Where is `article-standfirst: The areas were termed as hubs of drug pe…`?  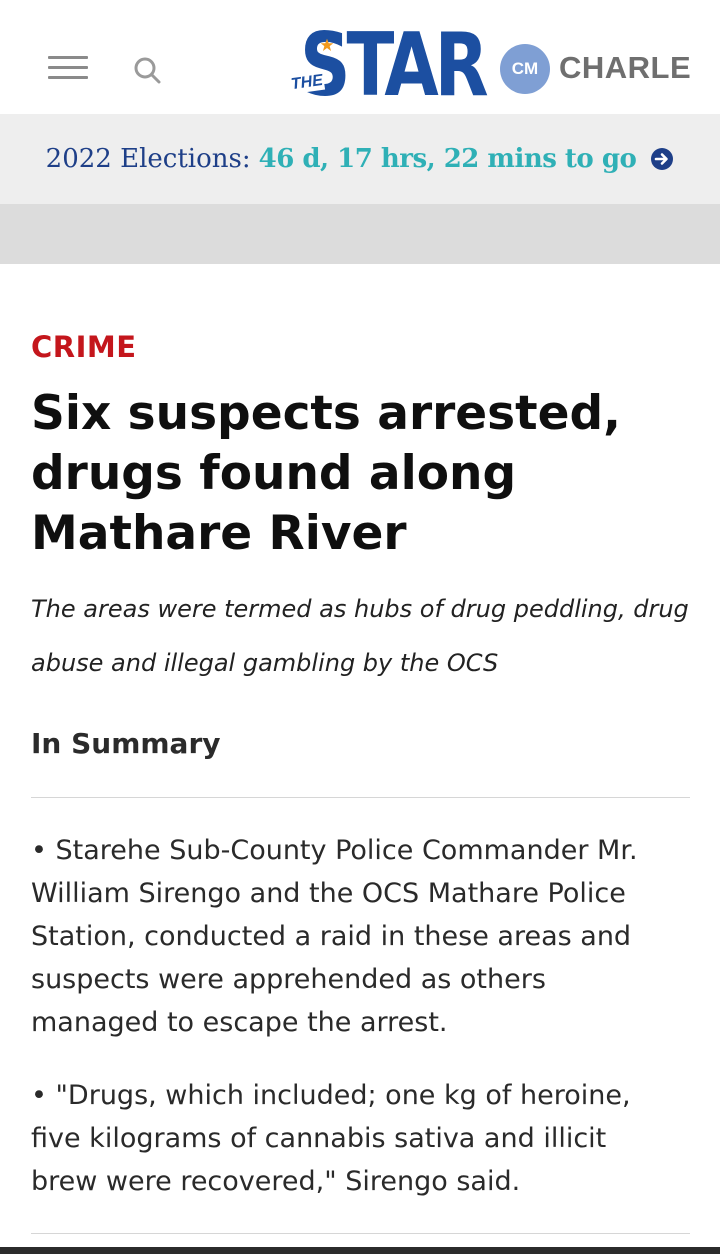 article-standfirst: The areas were termed as hubs of drug pe… is located at coordinates (360, 636).